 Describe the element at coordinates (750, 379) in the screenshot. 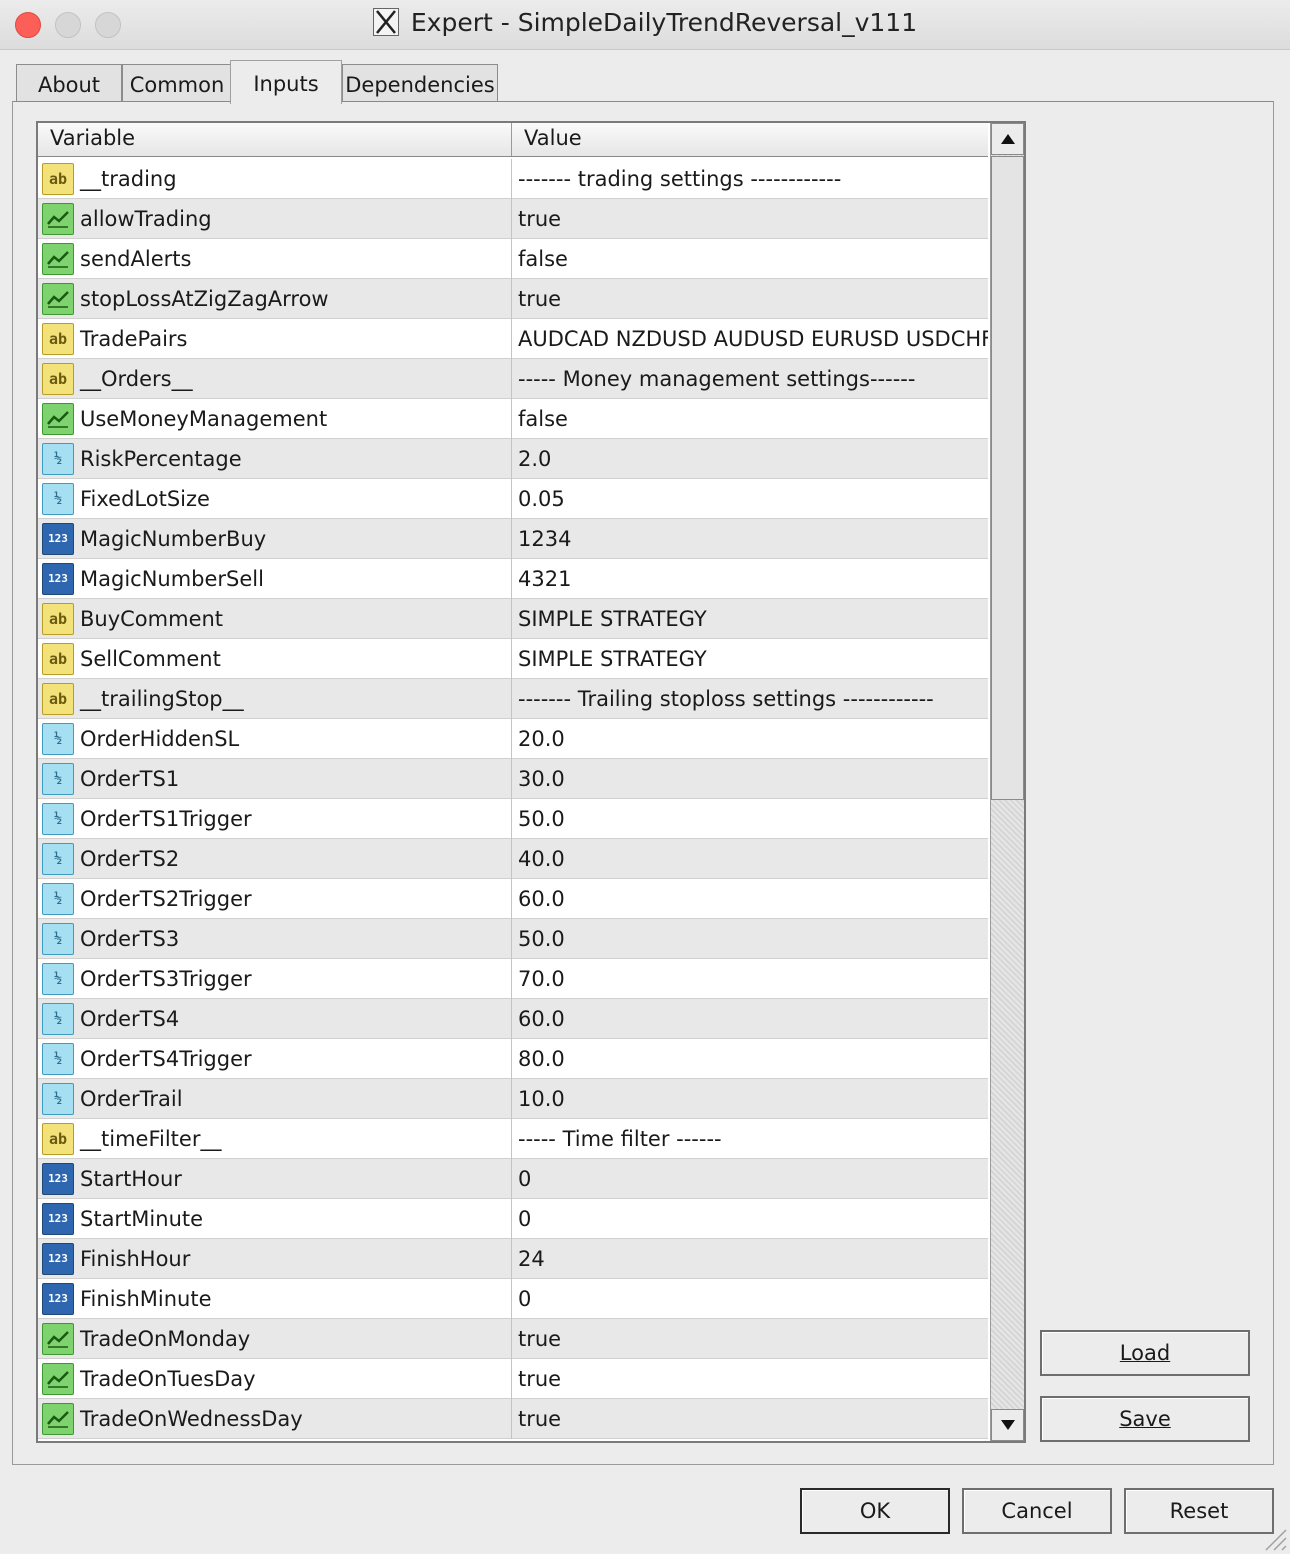

I see `value-cell: ----- Money management settings------` at that location.